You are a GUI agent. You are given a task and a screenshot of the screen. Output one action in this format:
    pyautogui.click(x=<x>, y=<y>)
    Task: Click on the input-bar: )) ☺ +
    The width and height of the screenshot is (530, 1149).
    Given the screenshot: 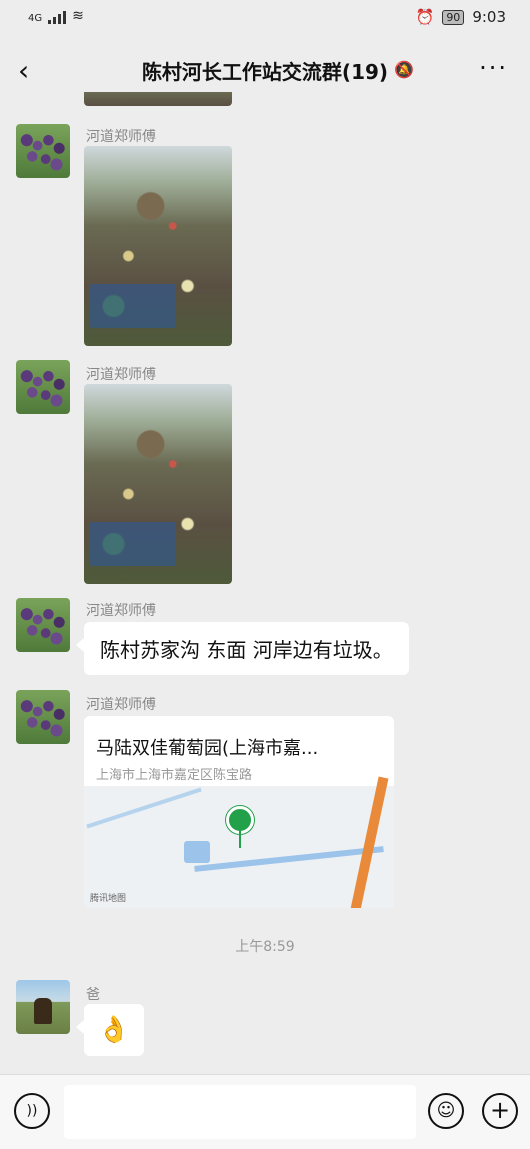 What is the action you would take?
    pyautogui.click(x=265, y=1111)
    